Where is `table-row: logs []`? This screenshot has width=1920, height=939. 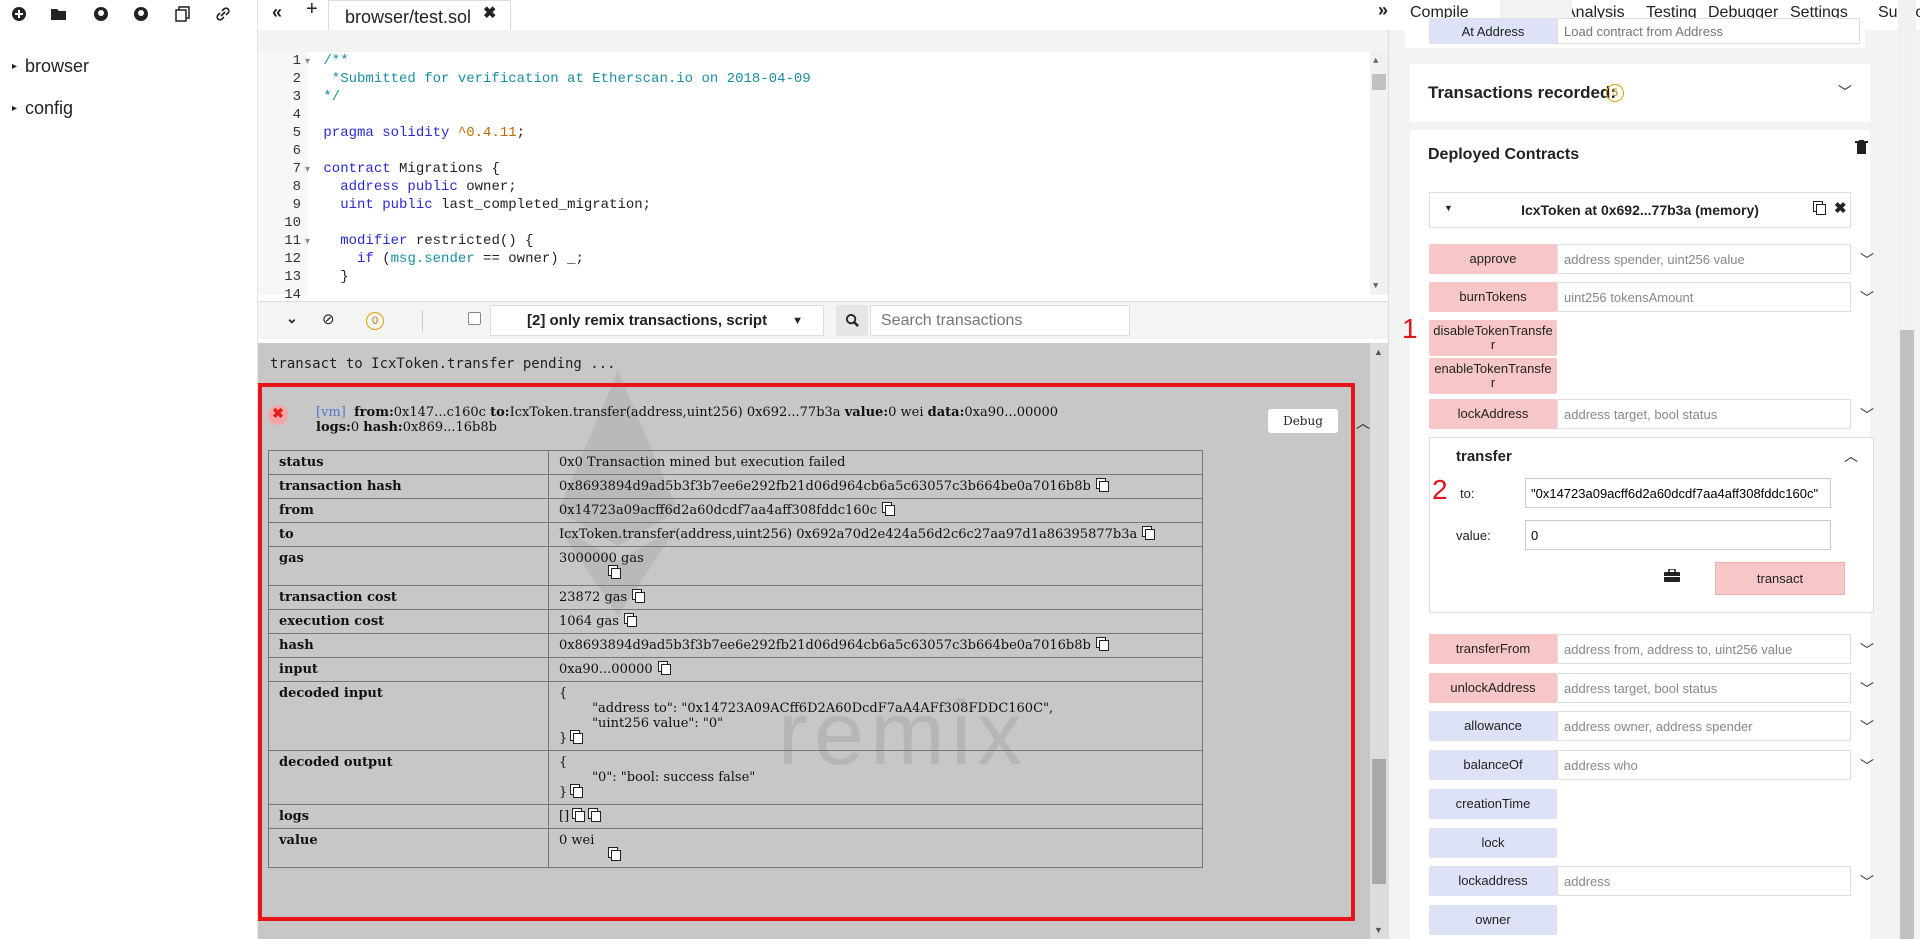 table-row: logs [] is located at coordinates (735, 816).